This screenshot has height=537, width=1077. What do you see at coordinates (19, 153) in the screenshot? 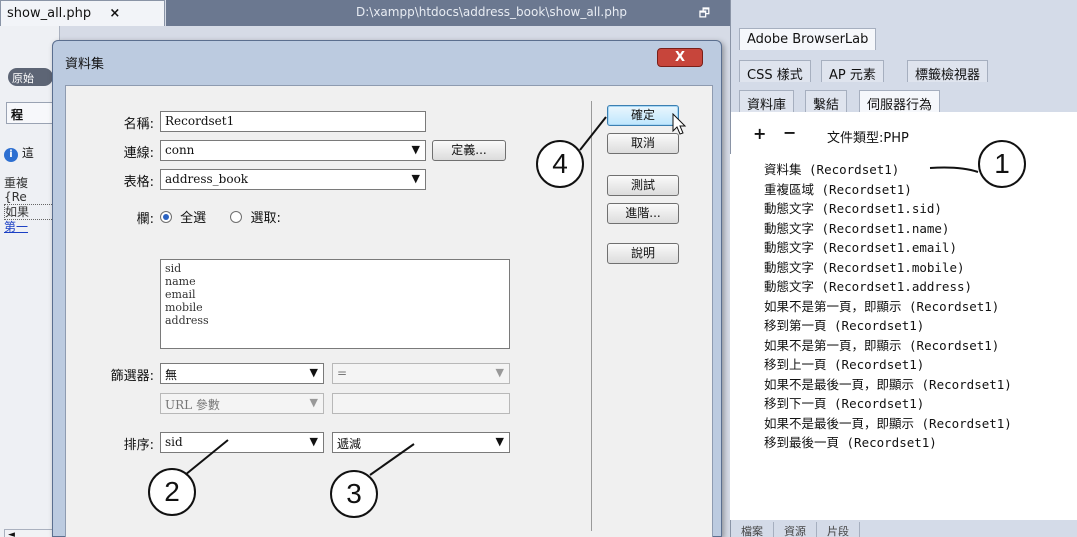
I see `info-bar: i 這` at bounding box center [19, 153].